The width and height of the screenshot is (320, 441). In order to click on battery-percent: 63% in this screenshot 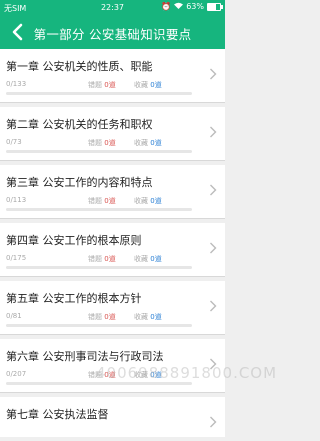, I will do `click(195, 6)`.